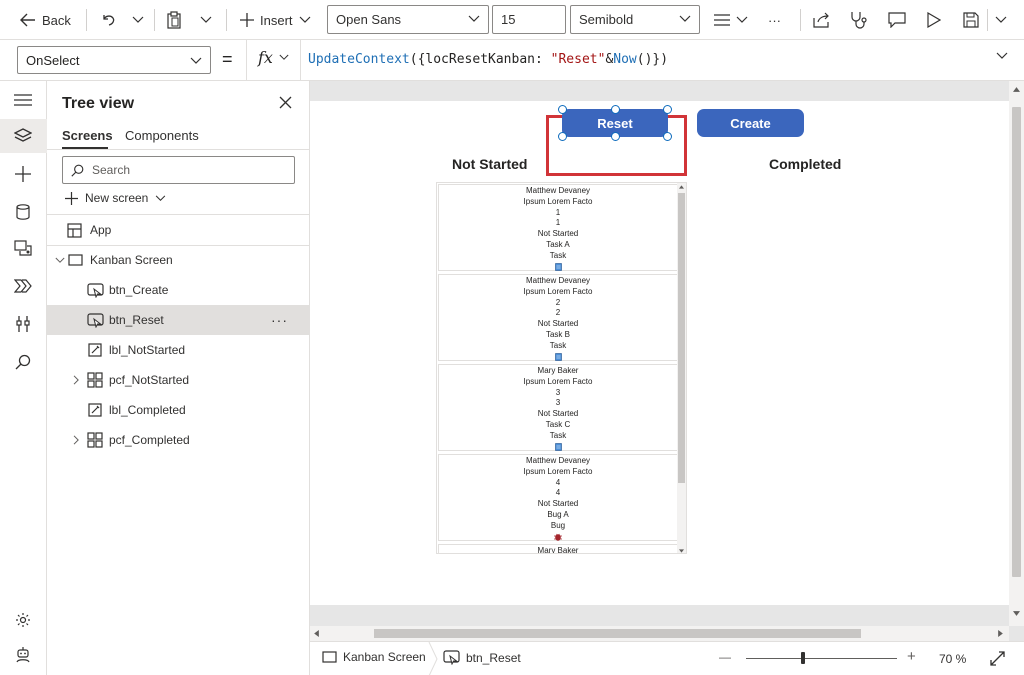 Image resolution: width=1024 pixels, height=675 pixels. I want to click on tree-node-kanban-screen: Kanban Screen, so click(178, 260).